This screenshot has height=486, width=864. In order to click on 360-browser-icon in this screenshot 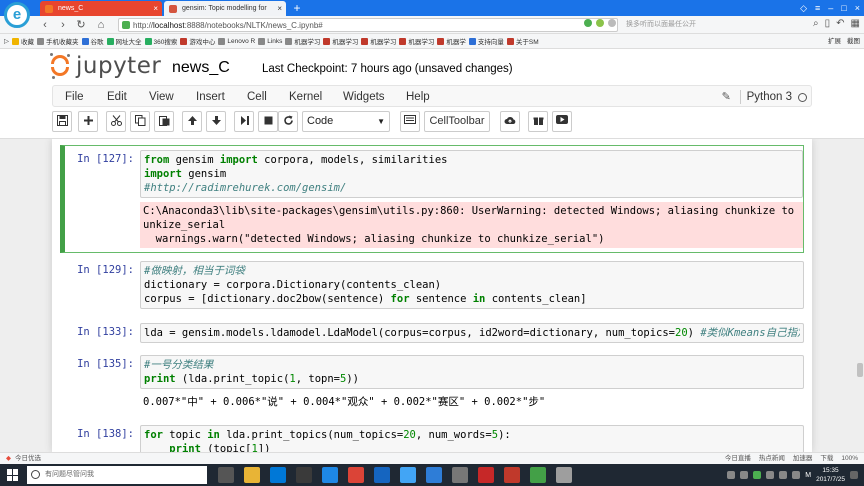, I will do `click(408, 475)`.